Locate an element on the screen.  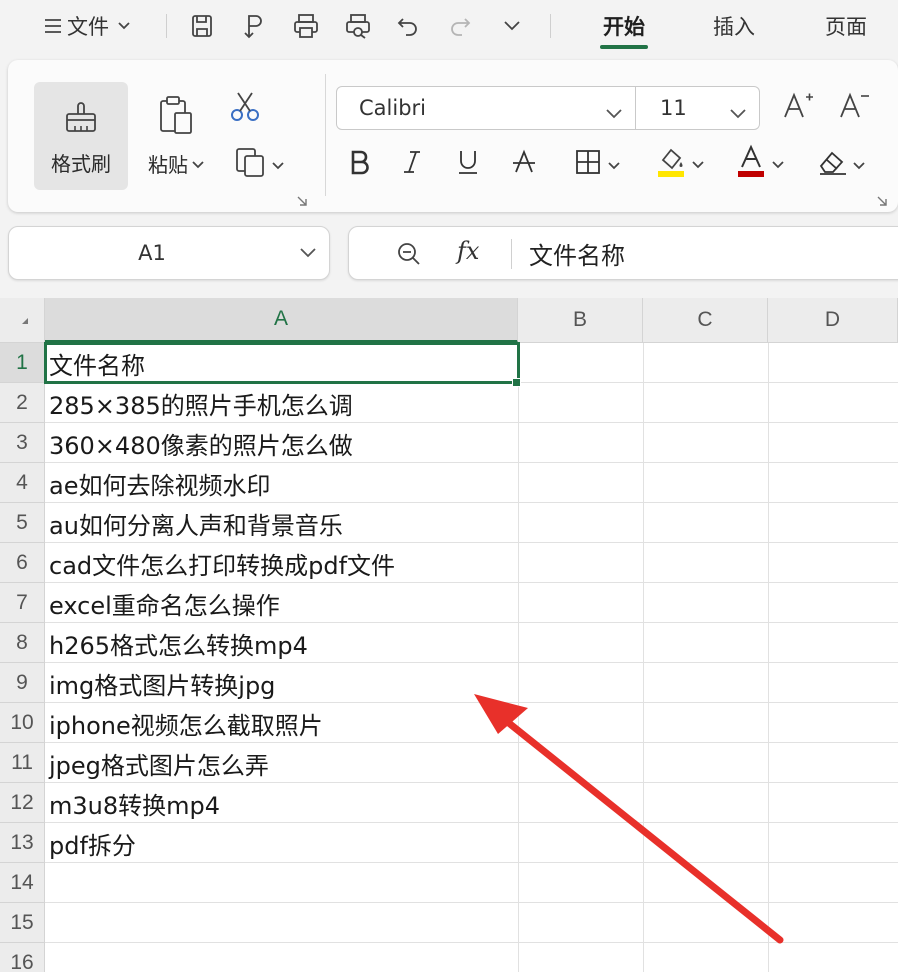
cell-a4: ae如何去除视频水印 is located at coordinates (159, 483).